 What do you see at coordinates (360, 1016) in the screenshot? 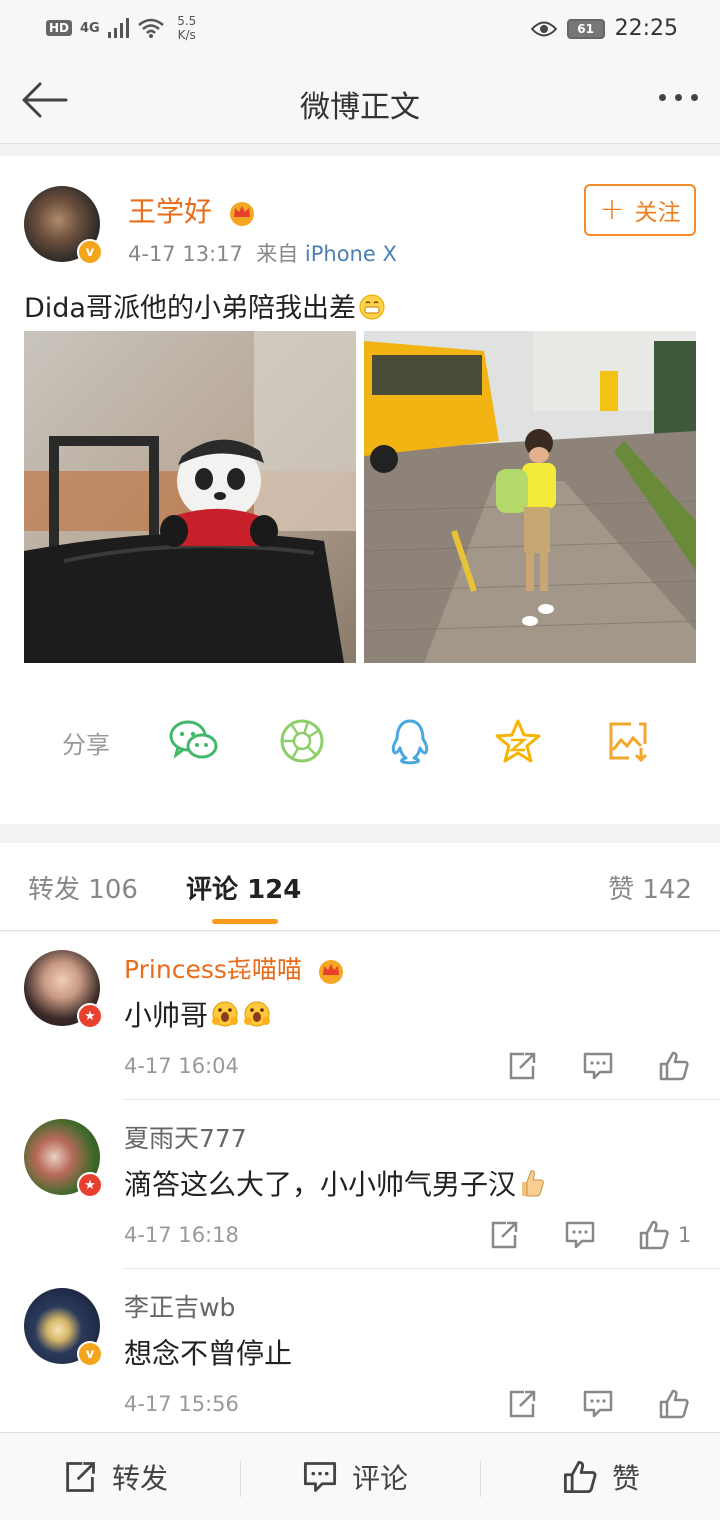
I see `comment-item: ★ Princess㐂喵喵 小帅哥 4-17 16:04` at bounding box center [360, 1016].